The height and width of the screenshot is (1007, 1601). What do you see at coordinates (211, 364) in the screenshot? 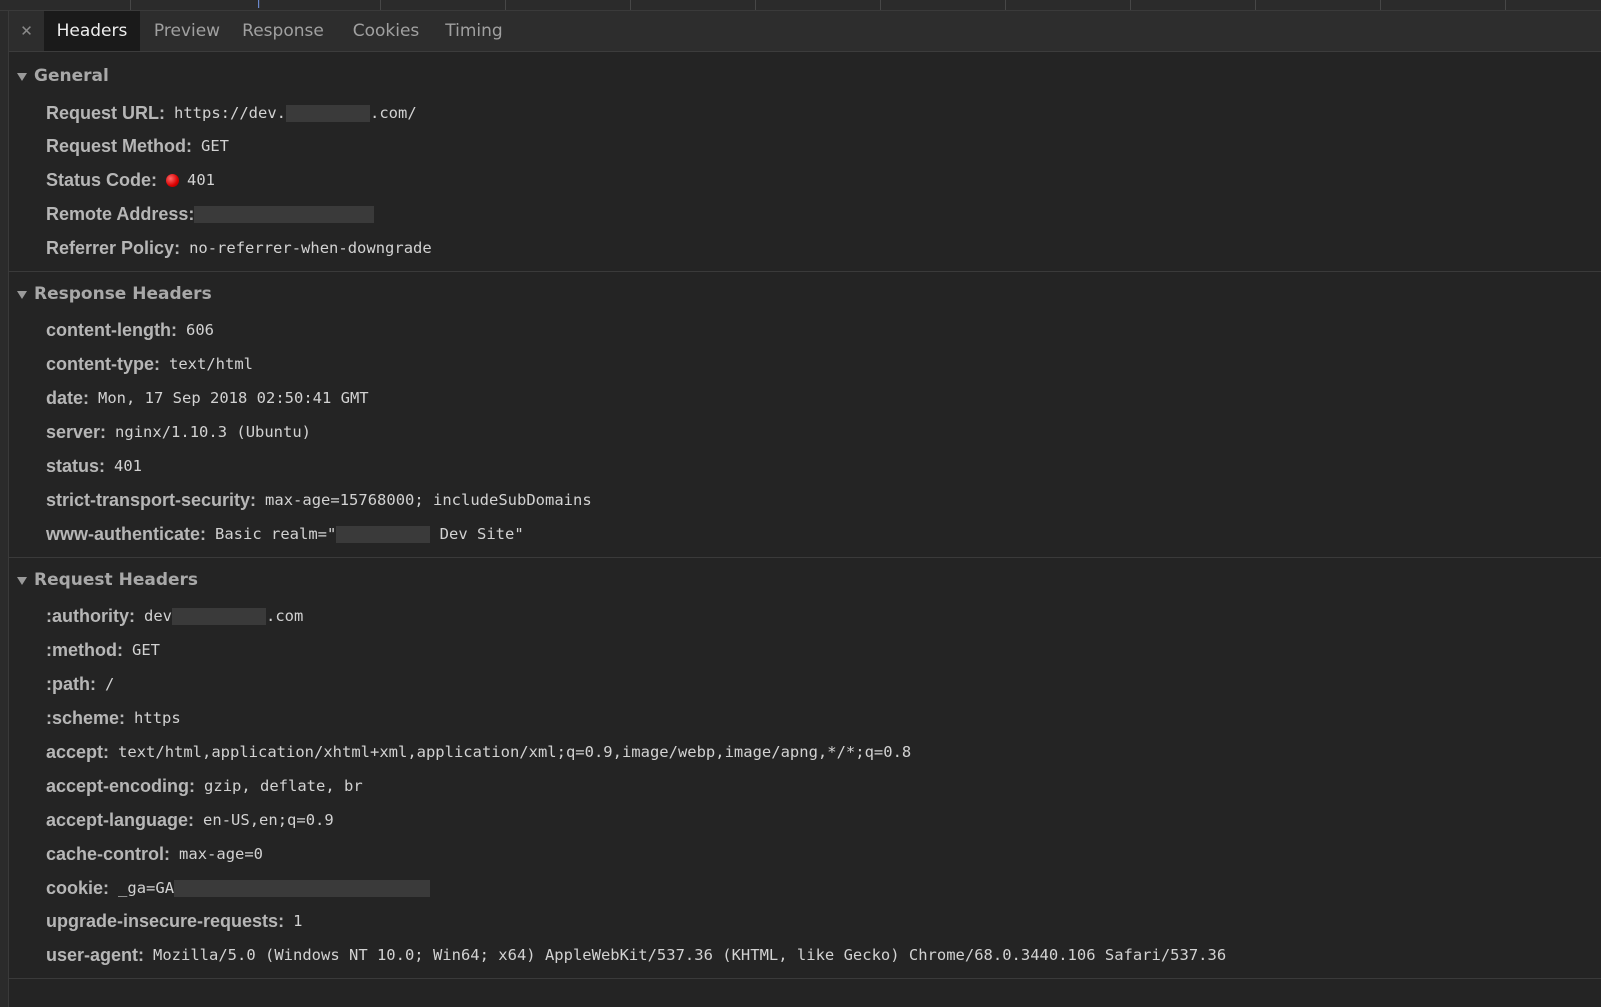
I see `header-value: text/html` at bounding box center [211, 364].